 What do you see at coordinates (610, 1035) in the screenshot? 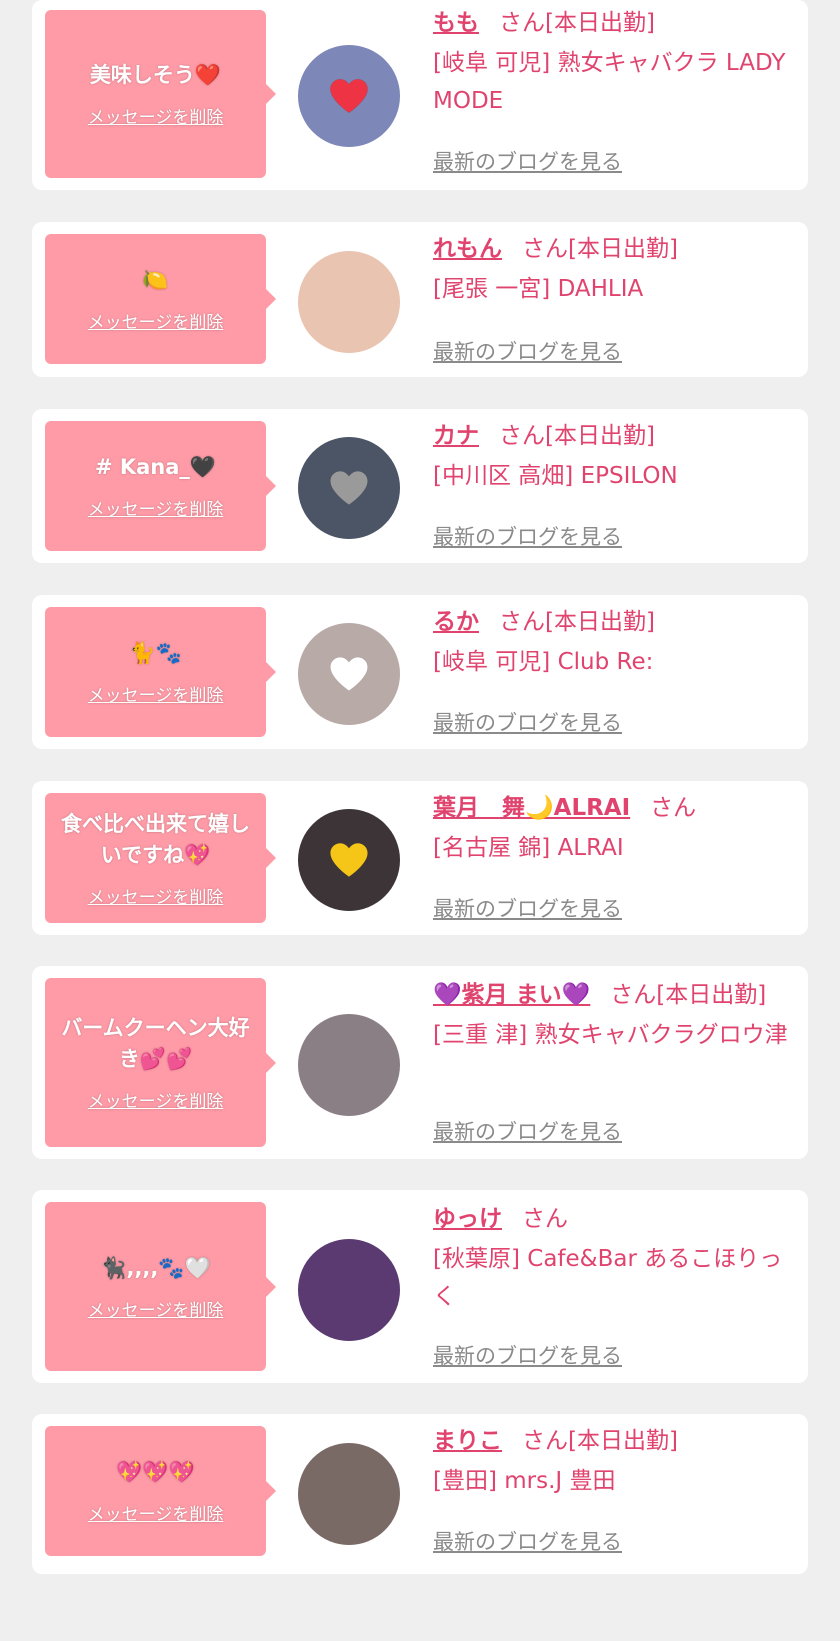
I see `shop-name: [三重 津] 熟女キャバクラグロウ津` at bounding box center [610, 1035].